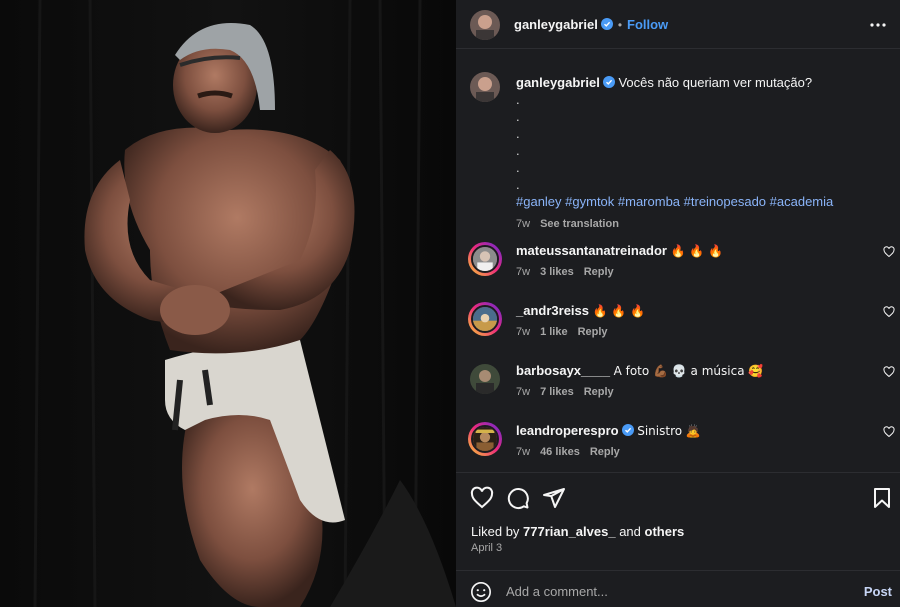  Describe the element at coordinates (554, 332) in the screenshot. I see `comment-likes: 1 like` at that location.